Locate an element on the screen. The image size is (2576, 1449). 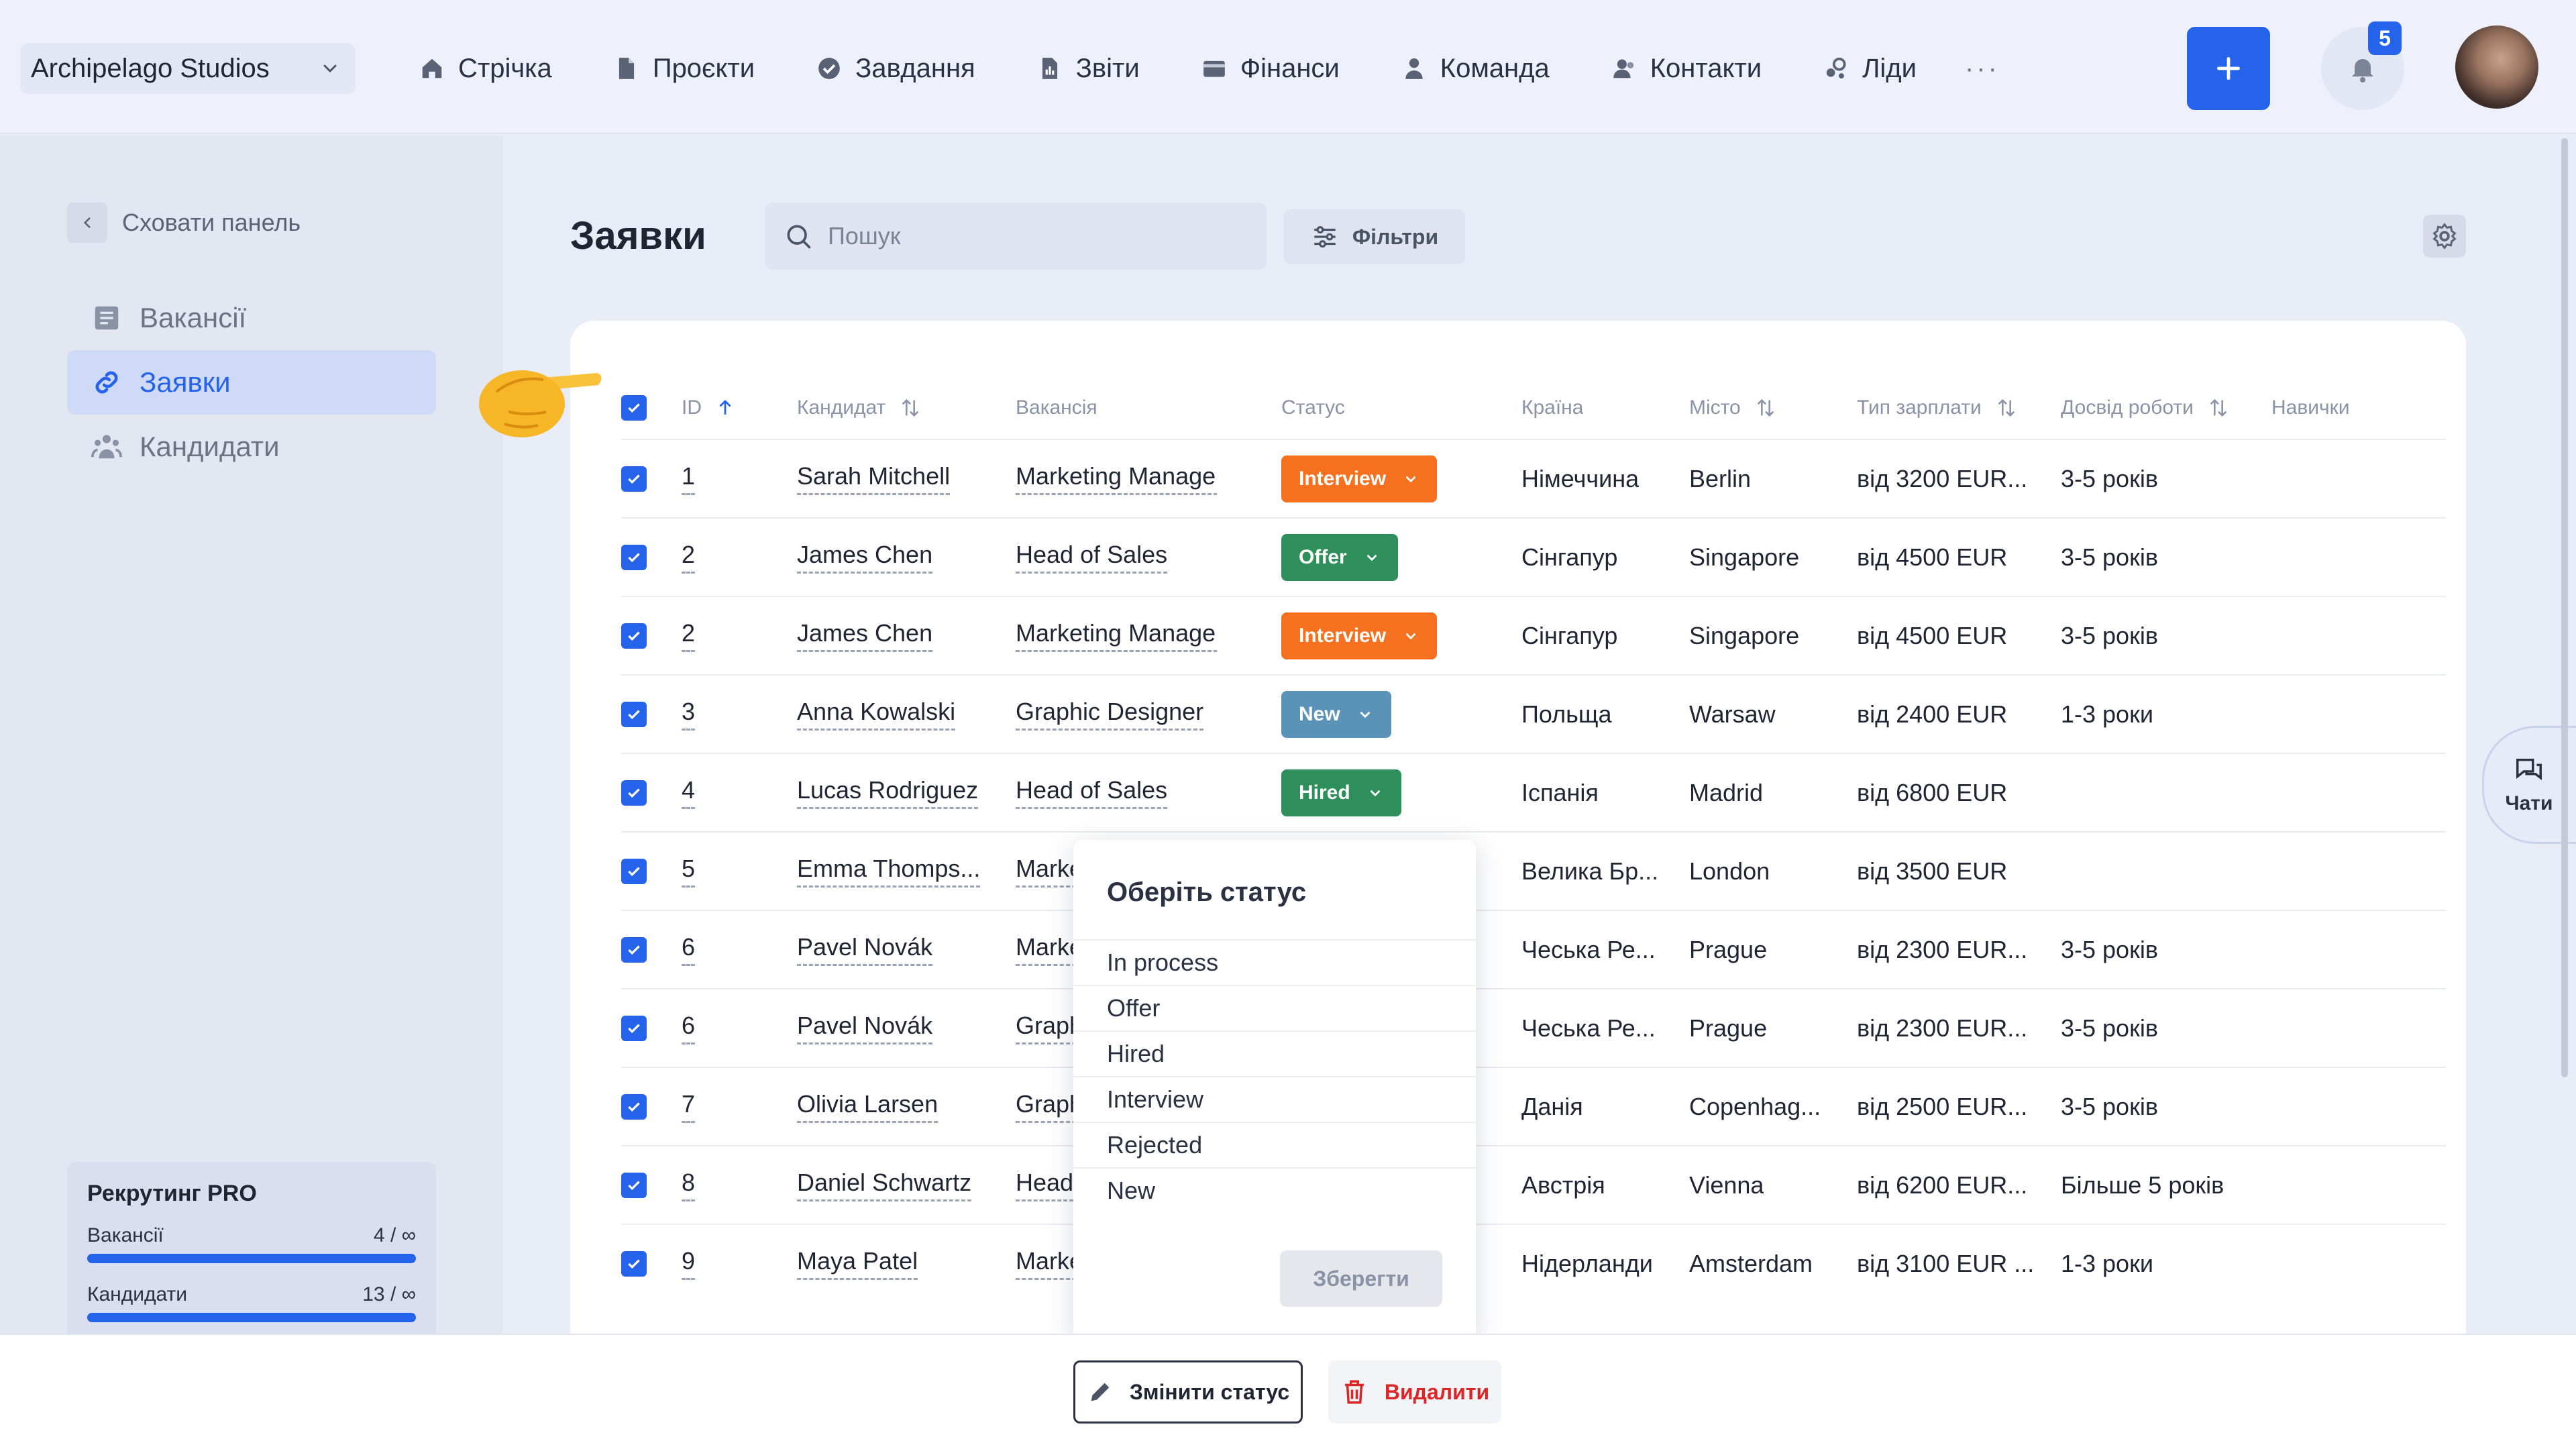
plan-row-label: Вакансії is located at coordinates (125, 1235).